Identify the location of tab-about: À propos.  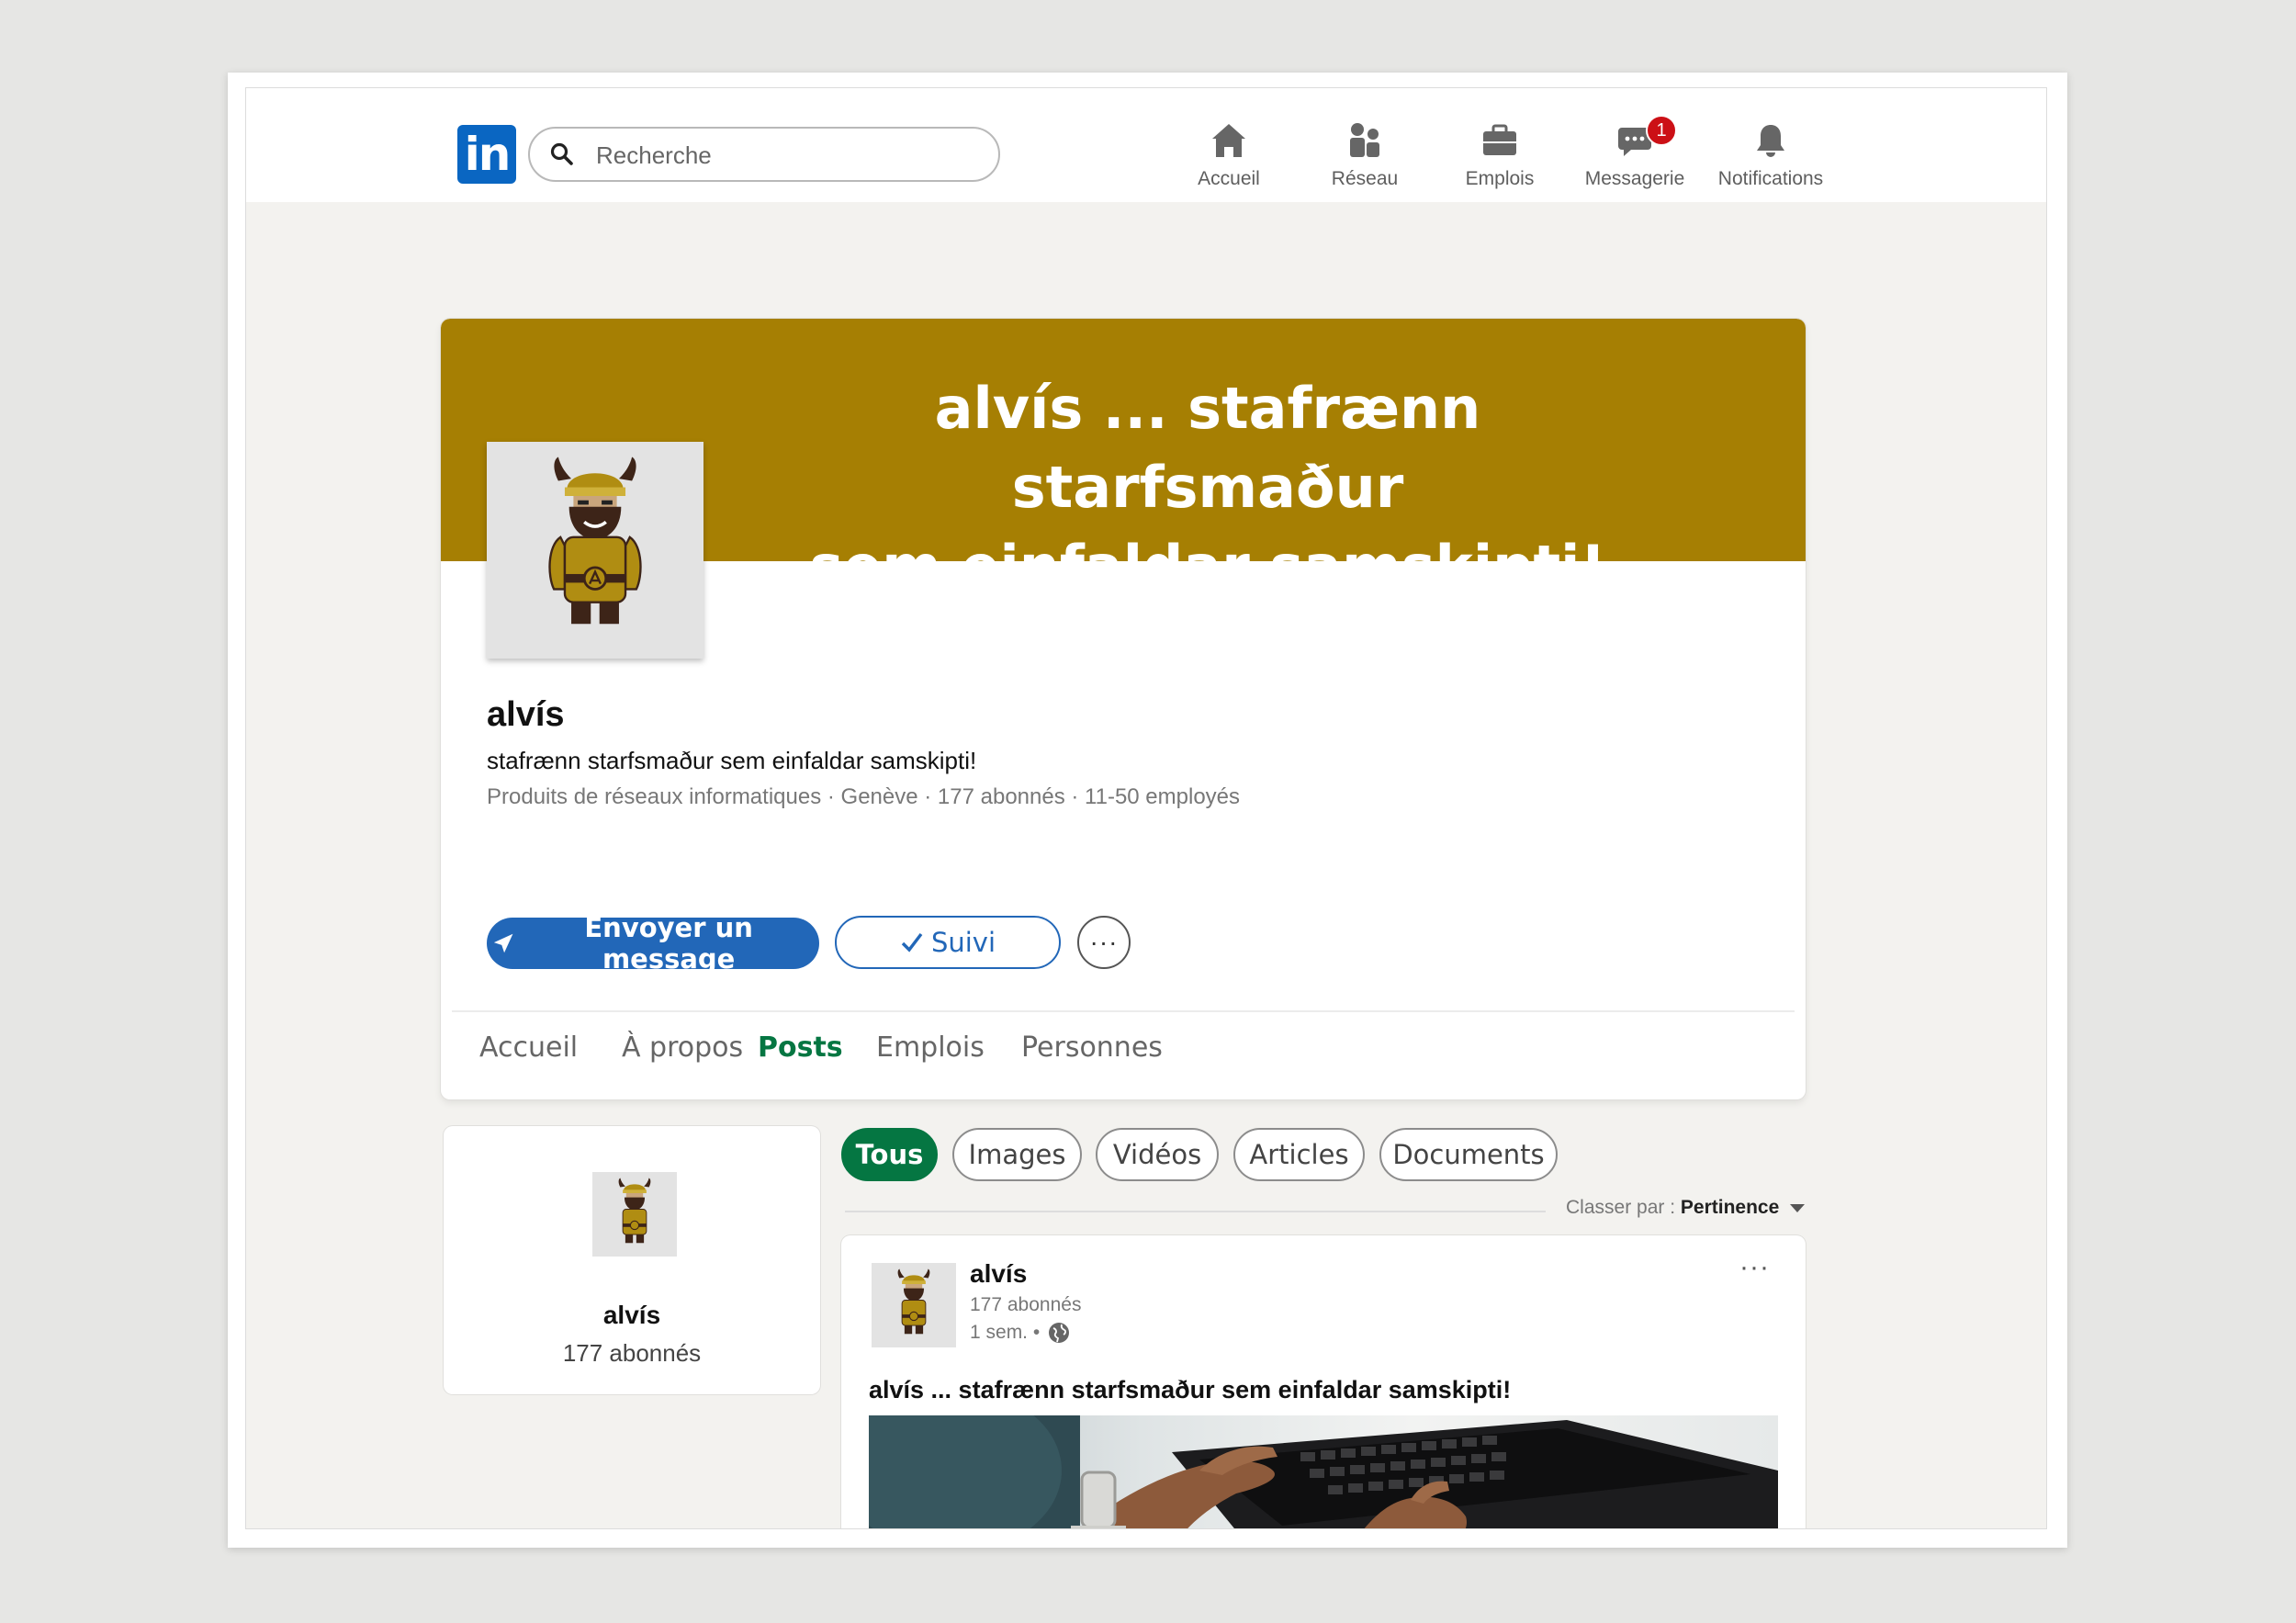
(682, 1047).